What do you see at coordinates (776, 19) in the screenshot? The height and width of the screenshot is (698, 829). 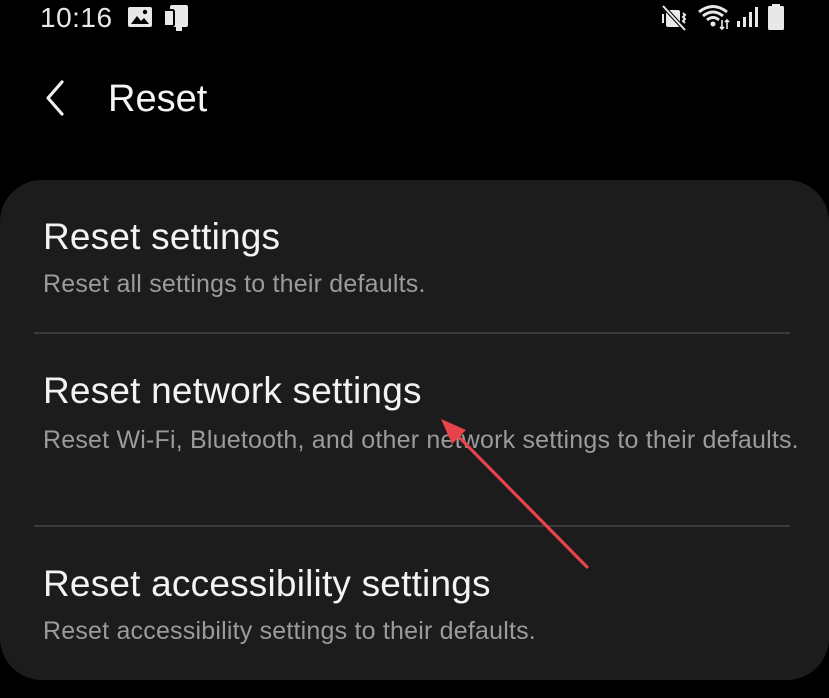 I see `battery-icon` at bounding box center [776, 19].